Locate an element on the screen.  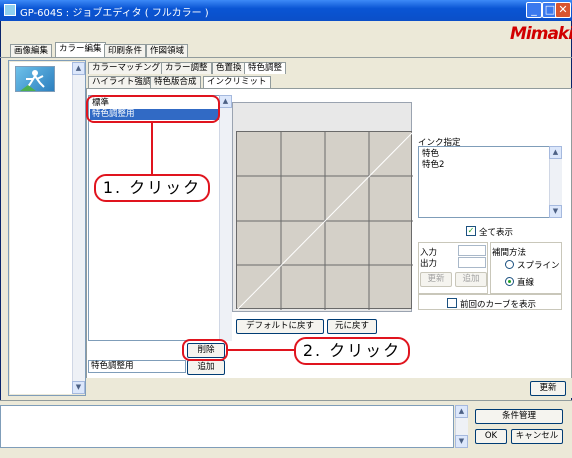
output-spinner is located at coordinates (472, 262).